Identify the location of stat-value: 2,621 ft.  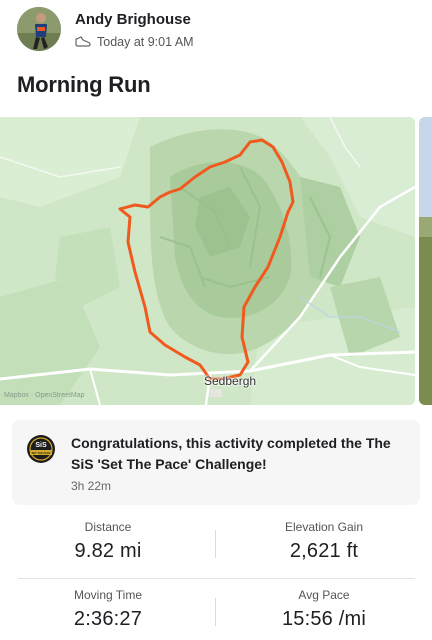
(324, 551).